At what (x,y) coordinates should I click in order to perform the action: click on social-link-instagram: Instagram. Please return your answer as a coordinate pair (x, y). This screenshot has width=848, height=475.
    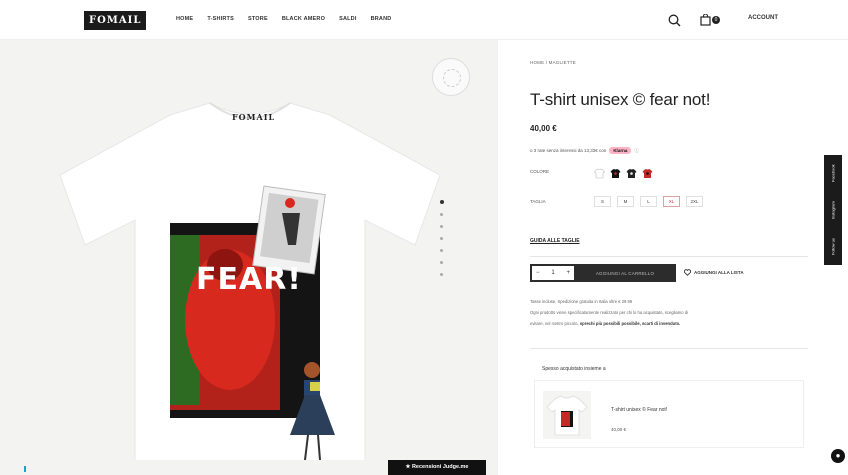
    Looking at the image, I should click on (833, 210).